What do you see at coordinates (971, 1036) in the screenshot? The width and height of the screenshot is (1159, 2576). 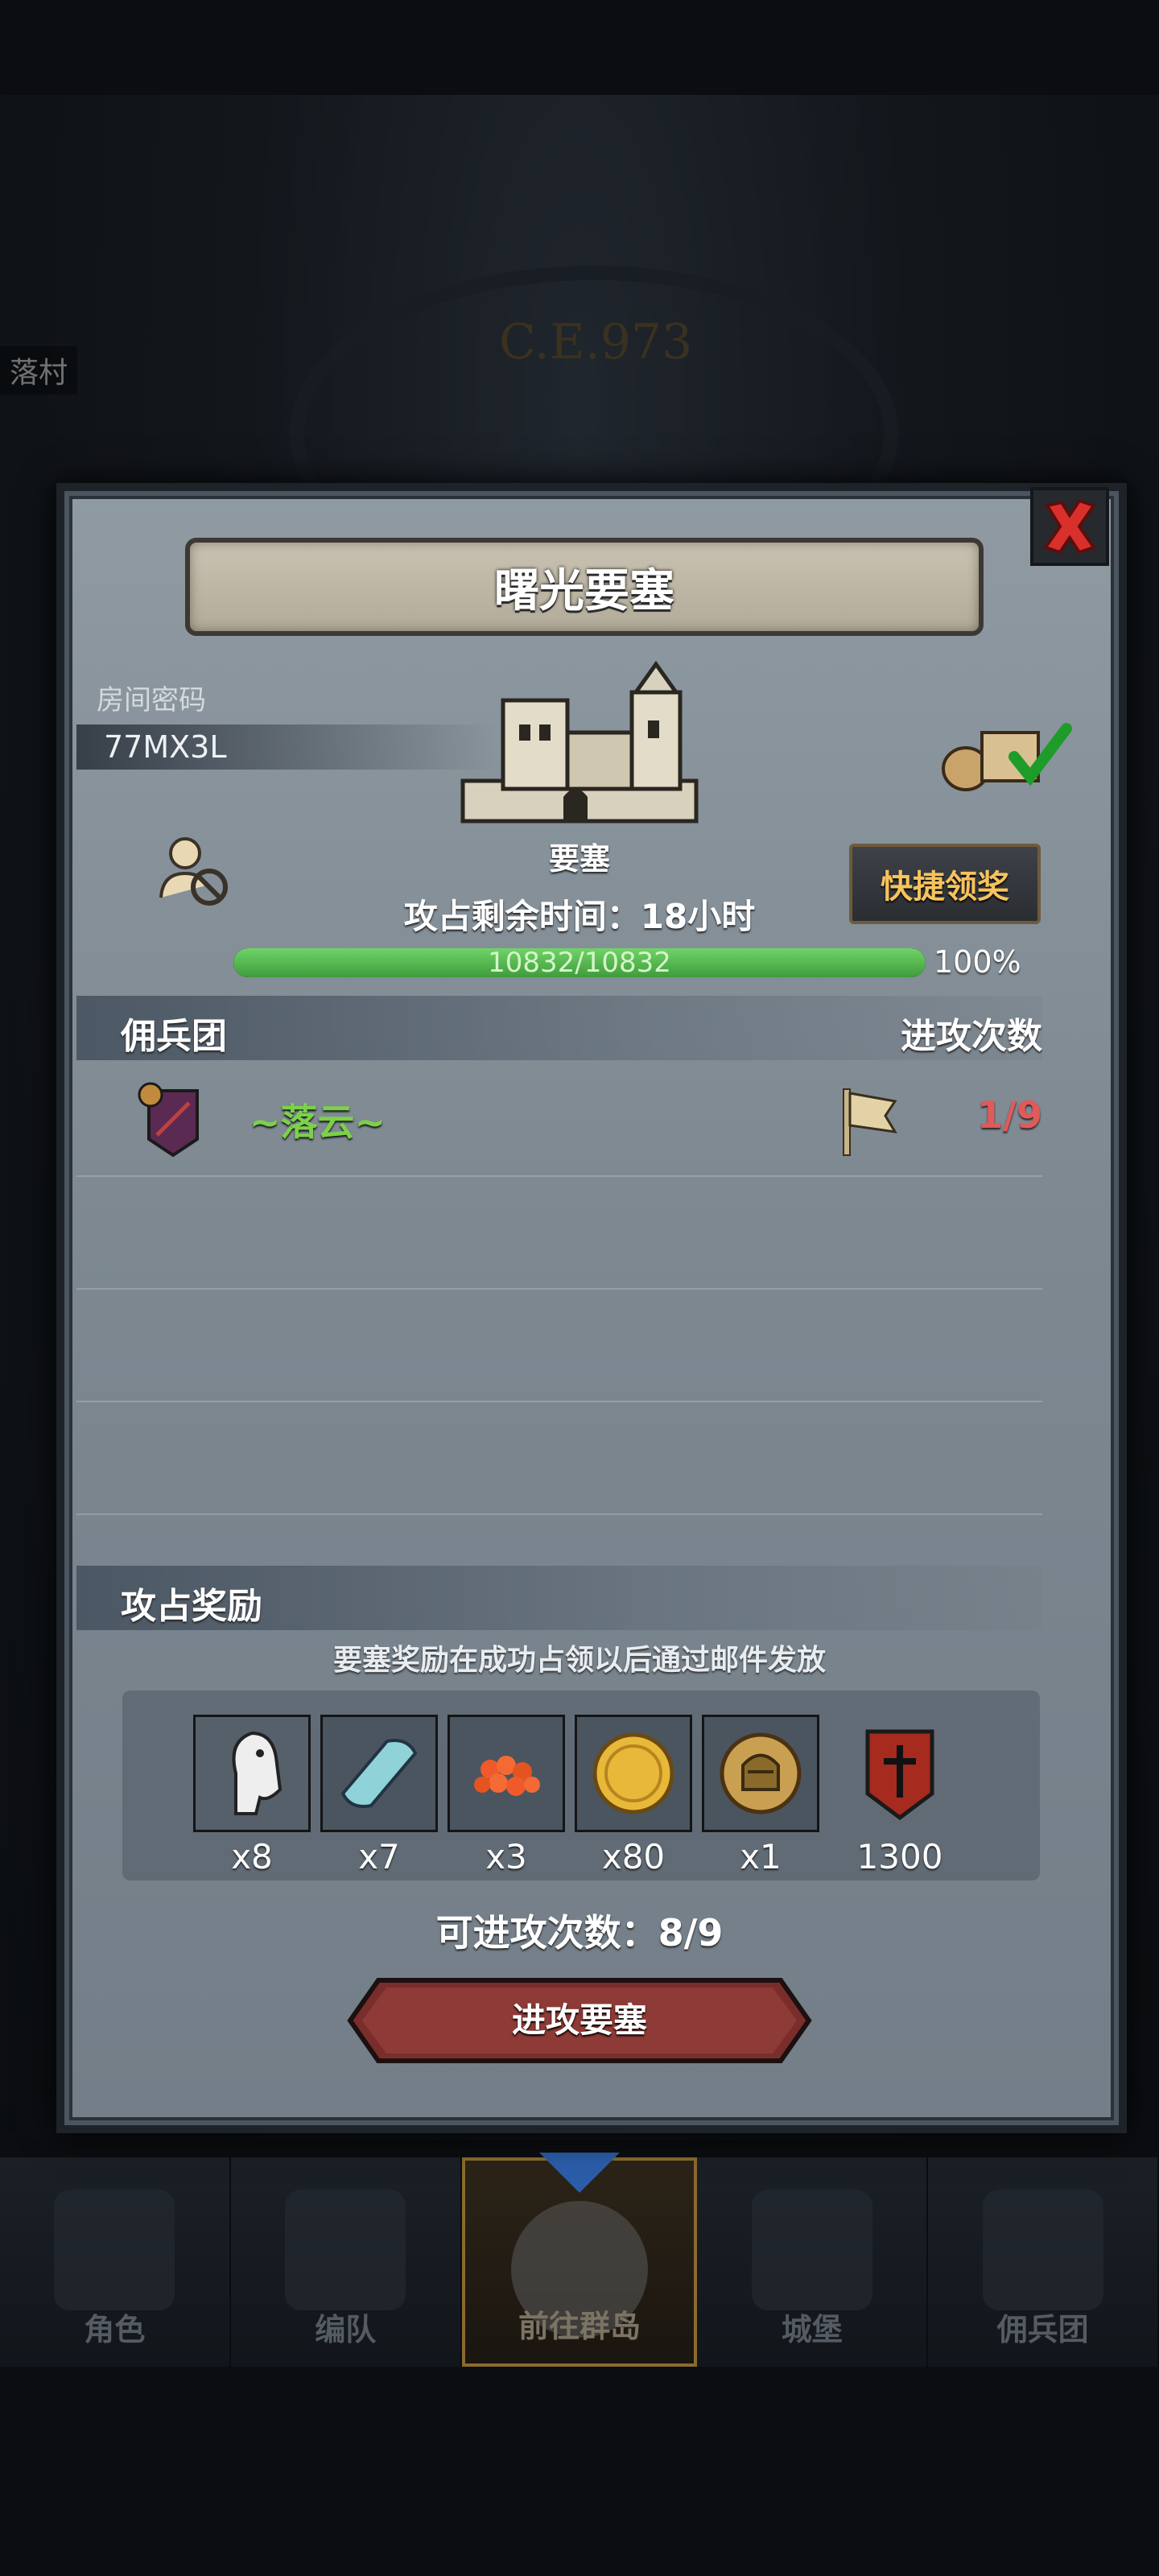 I see `attack-count-column-title: 进攻次数` at bounding box center [971, 1036].